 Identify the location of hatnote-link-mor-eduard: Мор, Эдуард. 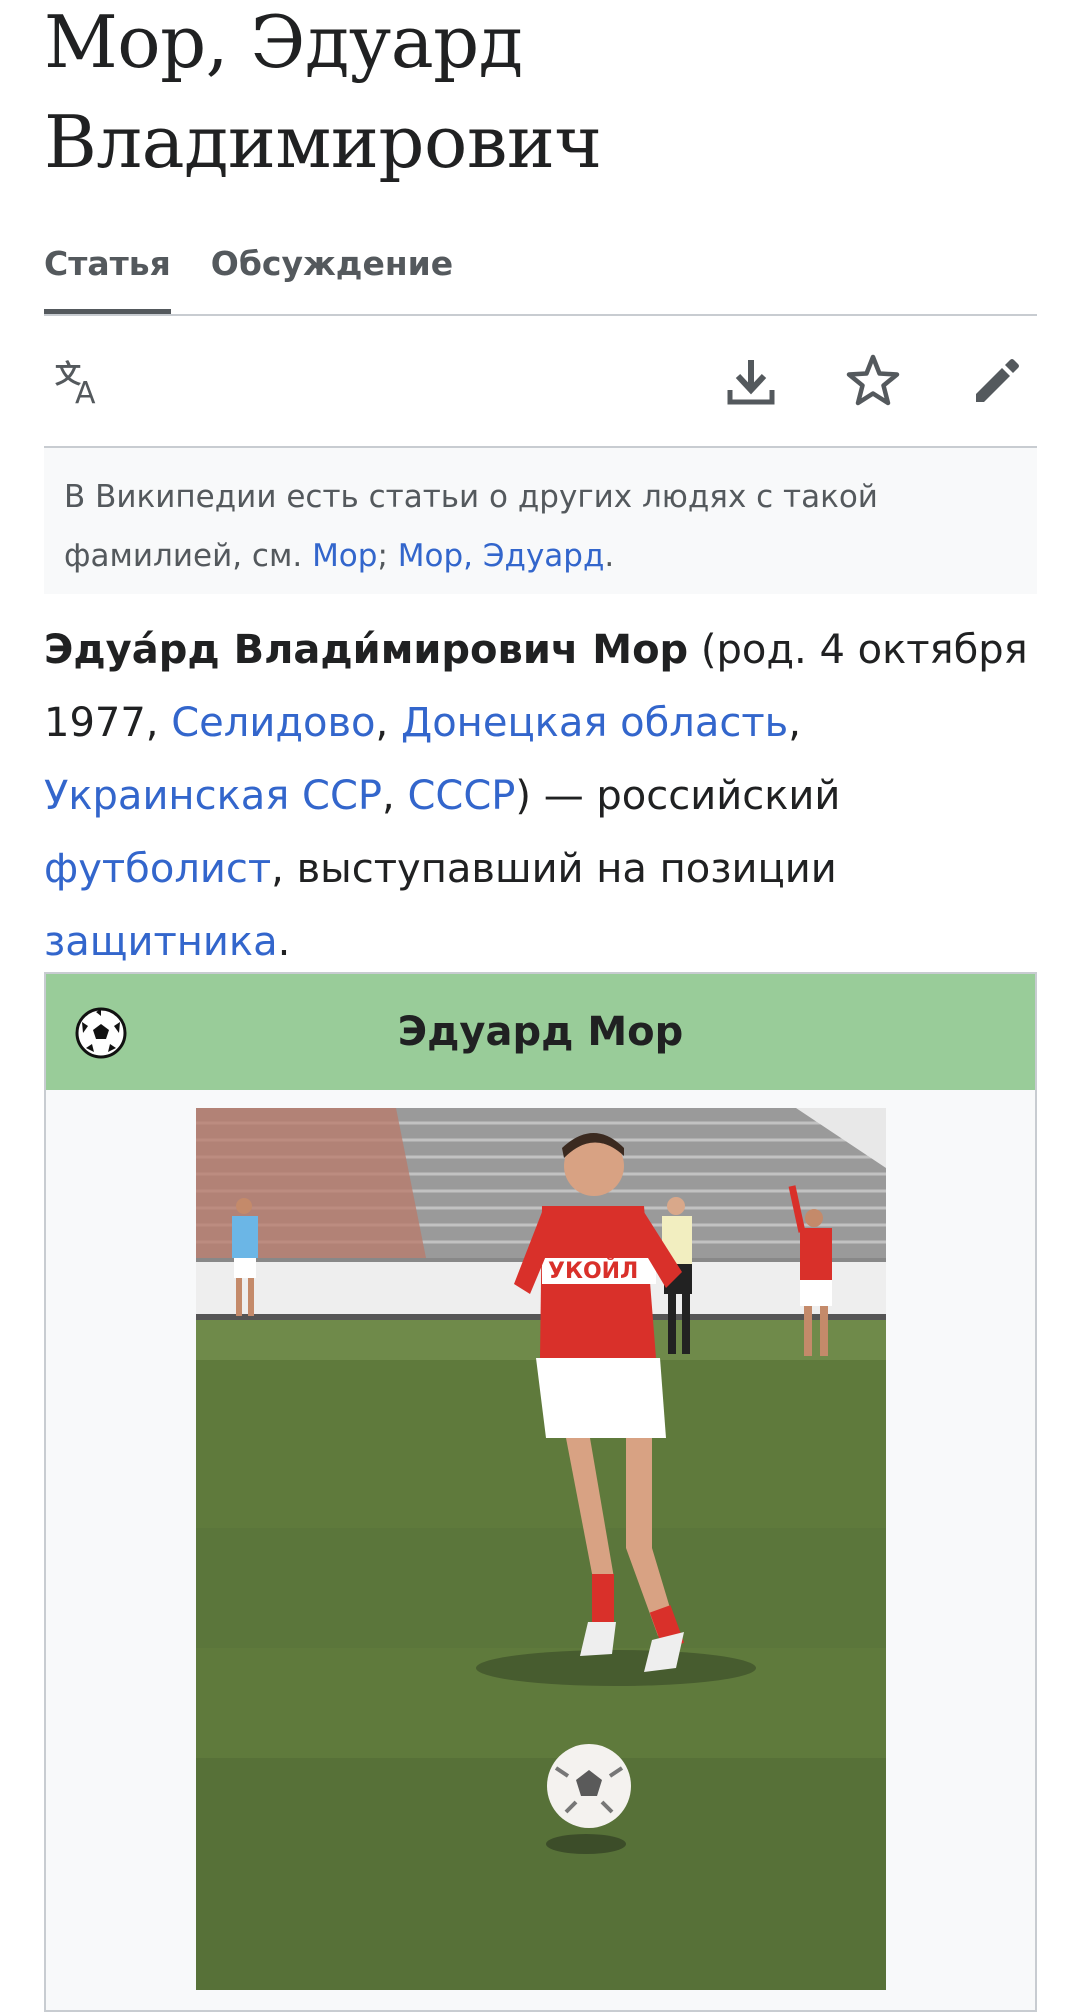
(501, 556).